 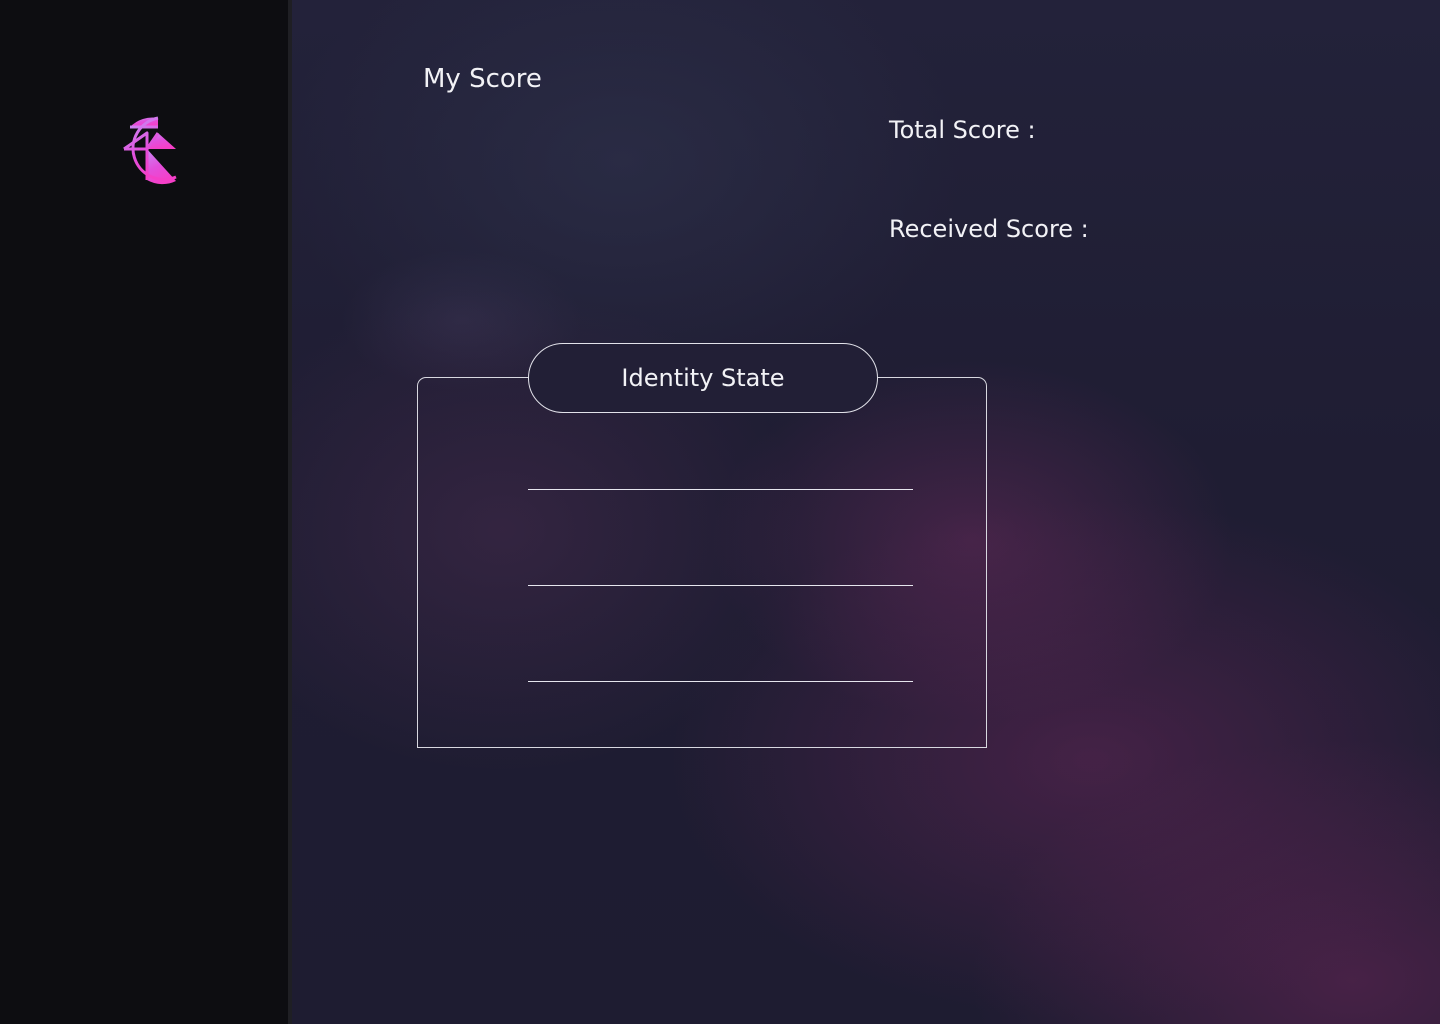 I want to click on total-score-label: Total Score :, so click(x=962, y=130).